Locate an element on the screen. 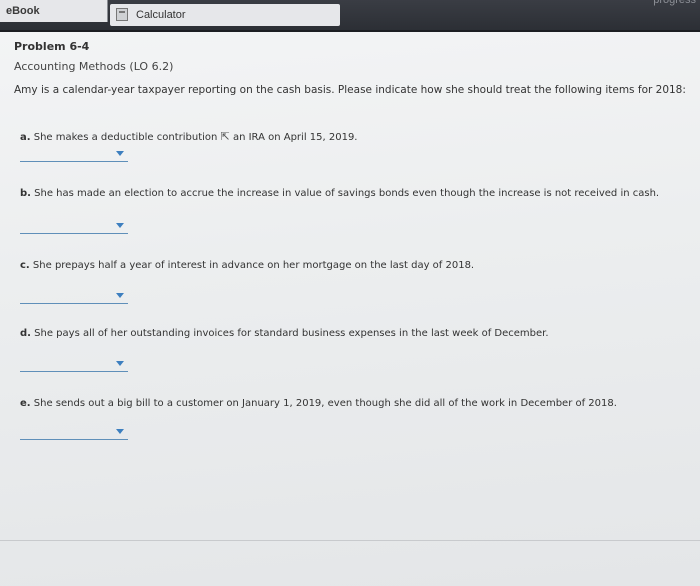 This screenshot has height=586, width=700. top-toolbar: eBook Calculator progress is located at coordinates (350, 16).